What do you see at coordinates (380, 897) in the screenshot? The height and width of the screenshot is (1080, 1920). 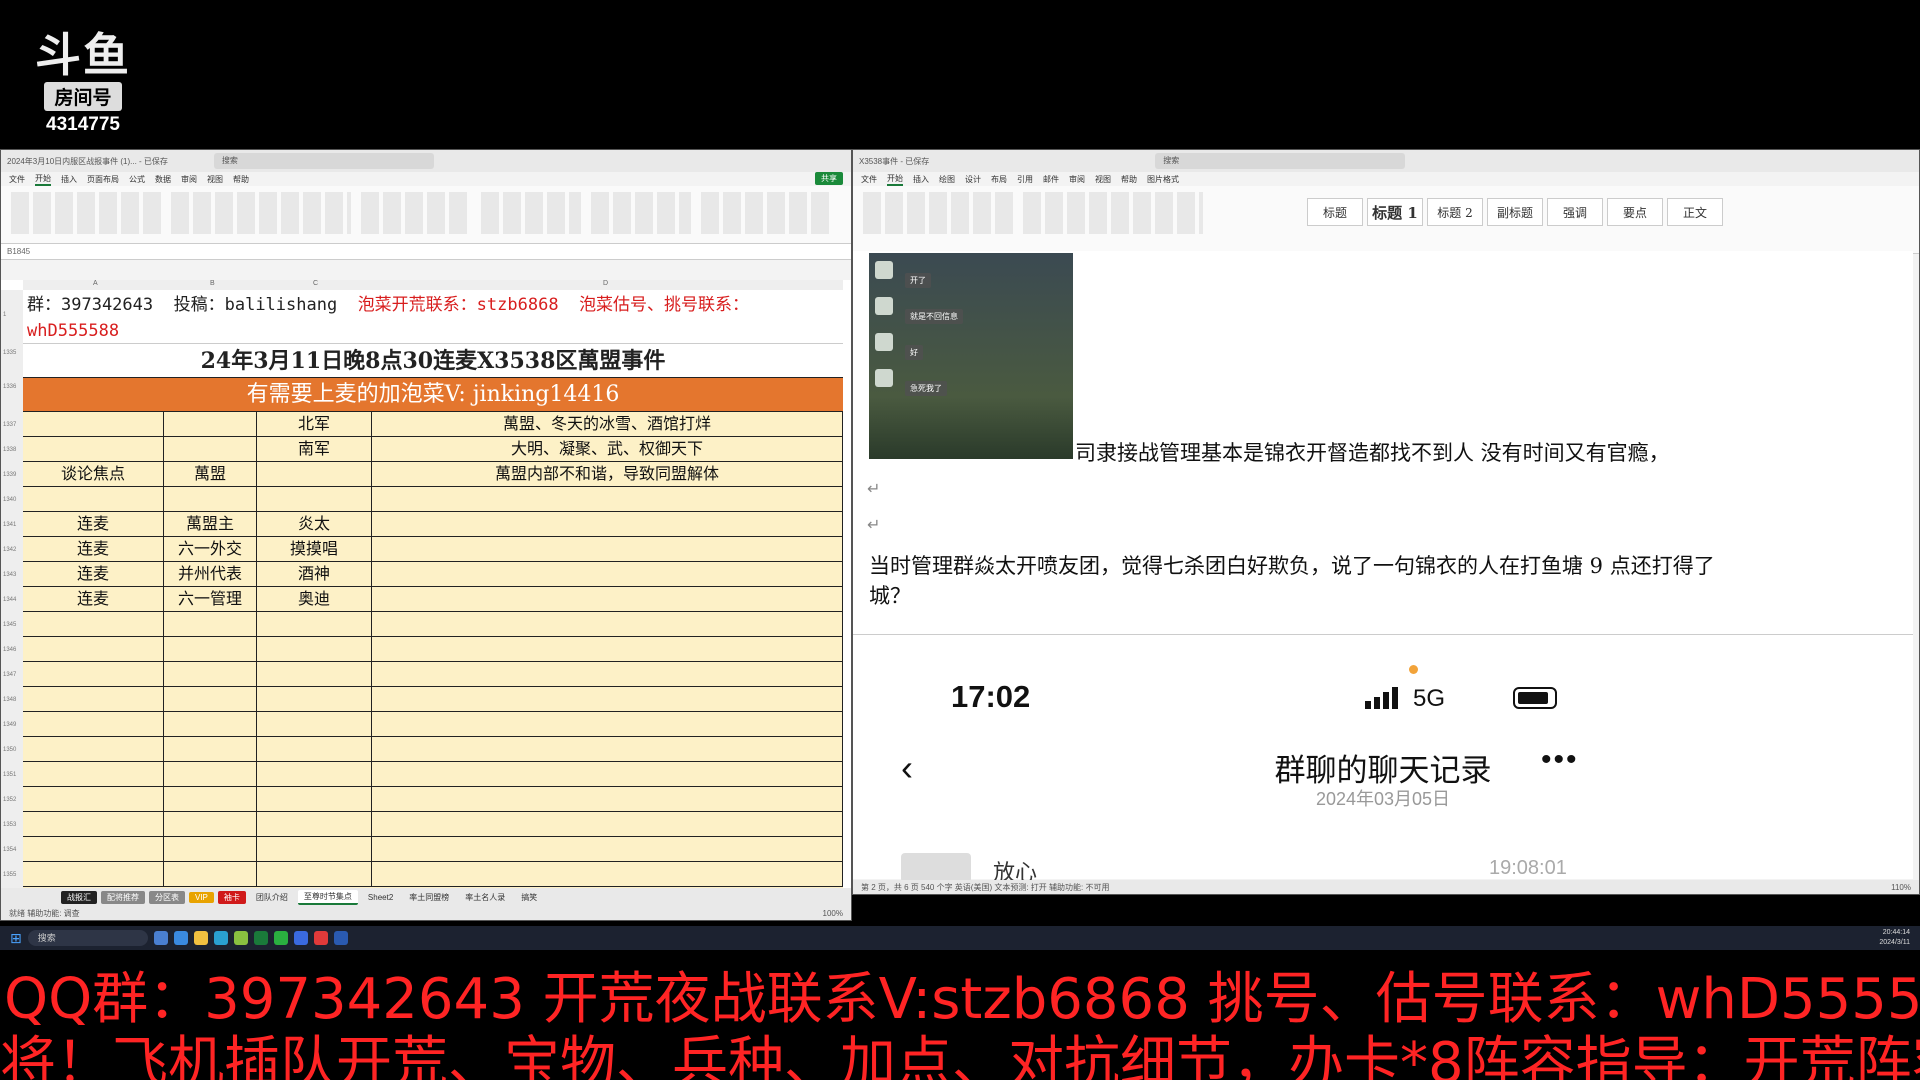 I see `tab-sheet2: Sheet2` at bounding box center [380, 897].